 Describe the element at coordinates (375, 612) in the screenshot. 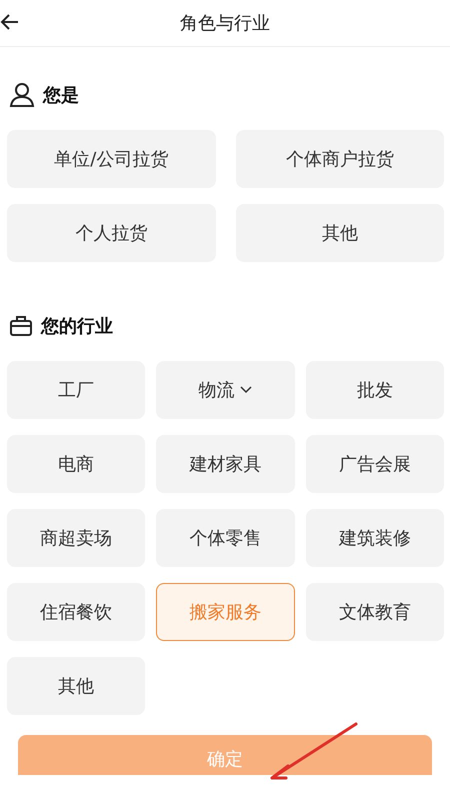

I see `option-button: 文体教育` at that location.